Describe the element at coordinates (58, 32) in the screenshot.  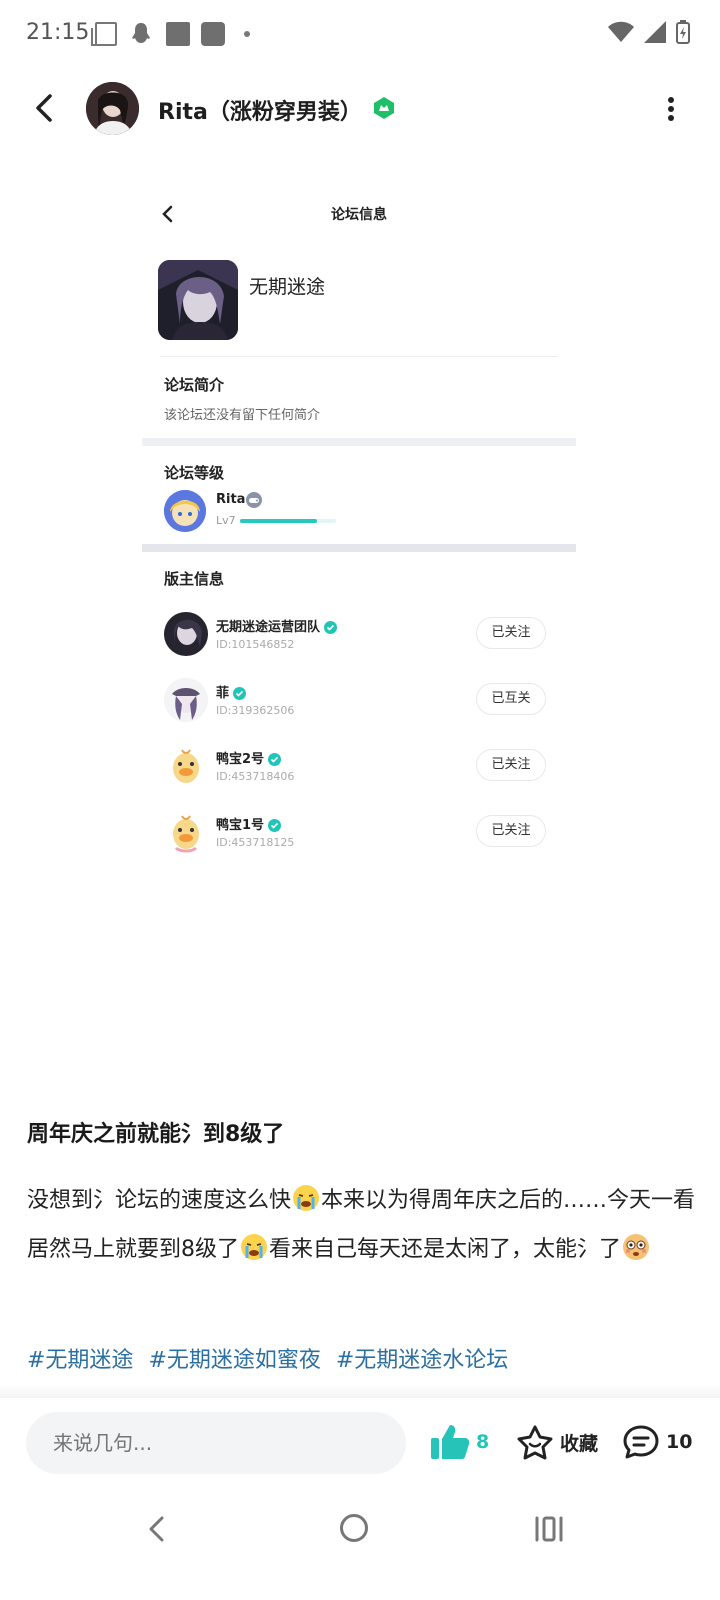
I see `status-time: 21:15` at that location.